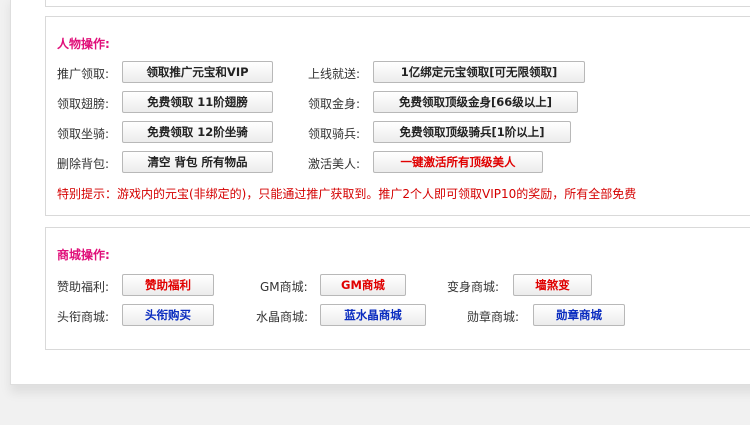  Describe the element at coordinates (282, 317) in the screenshot. I see `label-crystal-shop: 水晶商城:` at that location.